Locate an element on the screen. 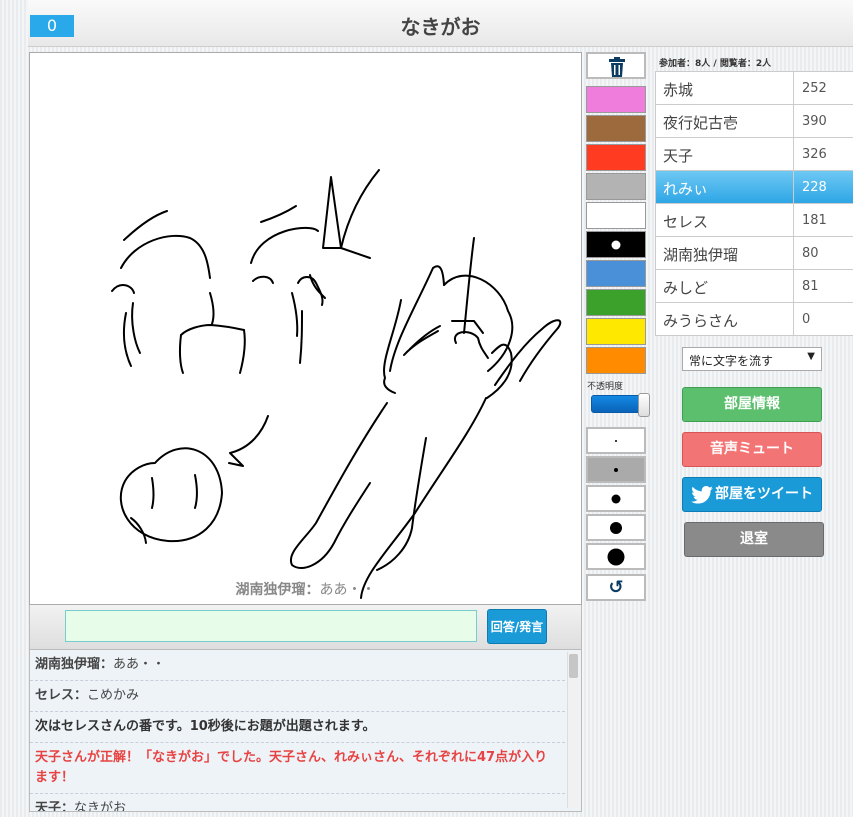  chat-author: 天子 is located at coordinates (48, 806).